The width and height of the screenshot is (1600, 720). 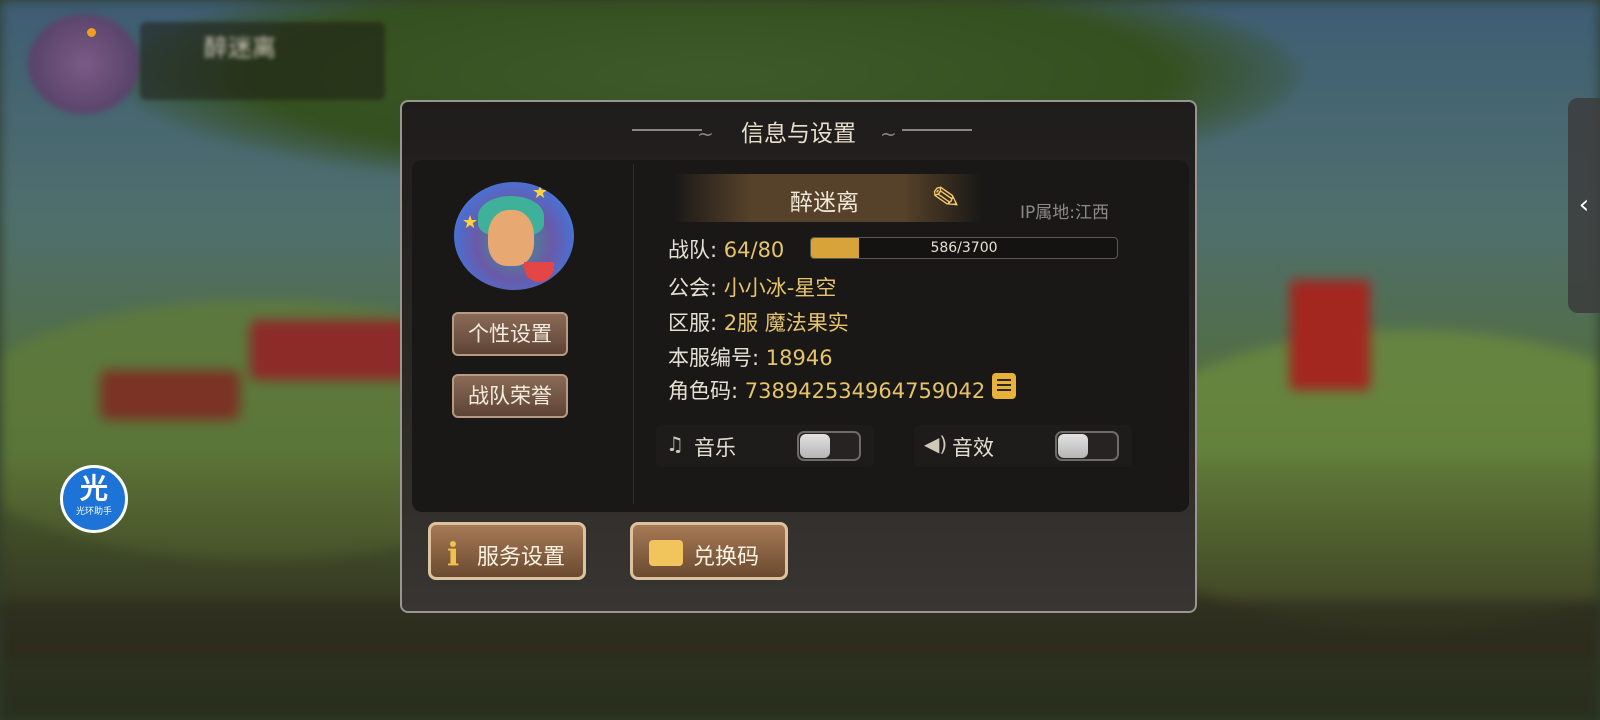 I want to click on server-row: 区服: 2服 魔法果实, so click(x=758, y=322).